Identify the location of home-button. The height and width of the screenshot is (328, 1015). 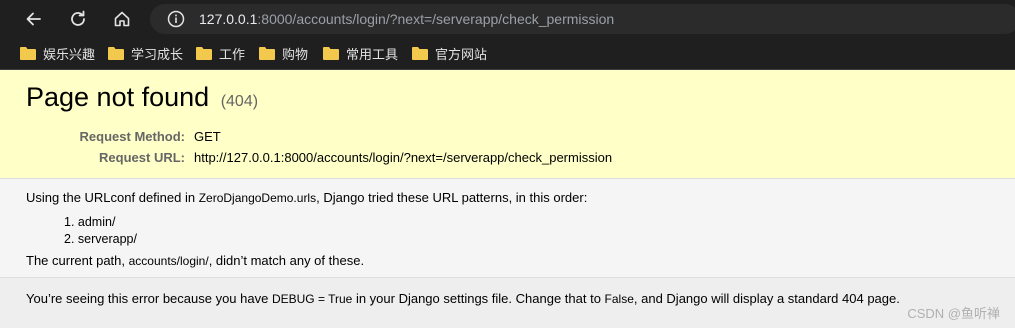
(122, 19).